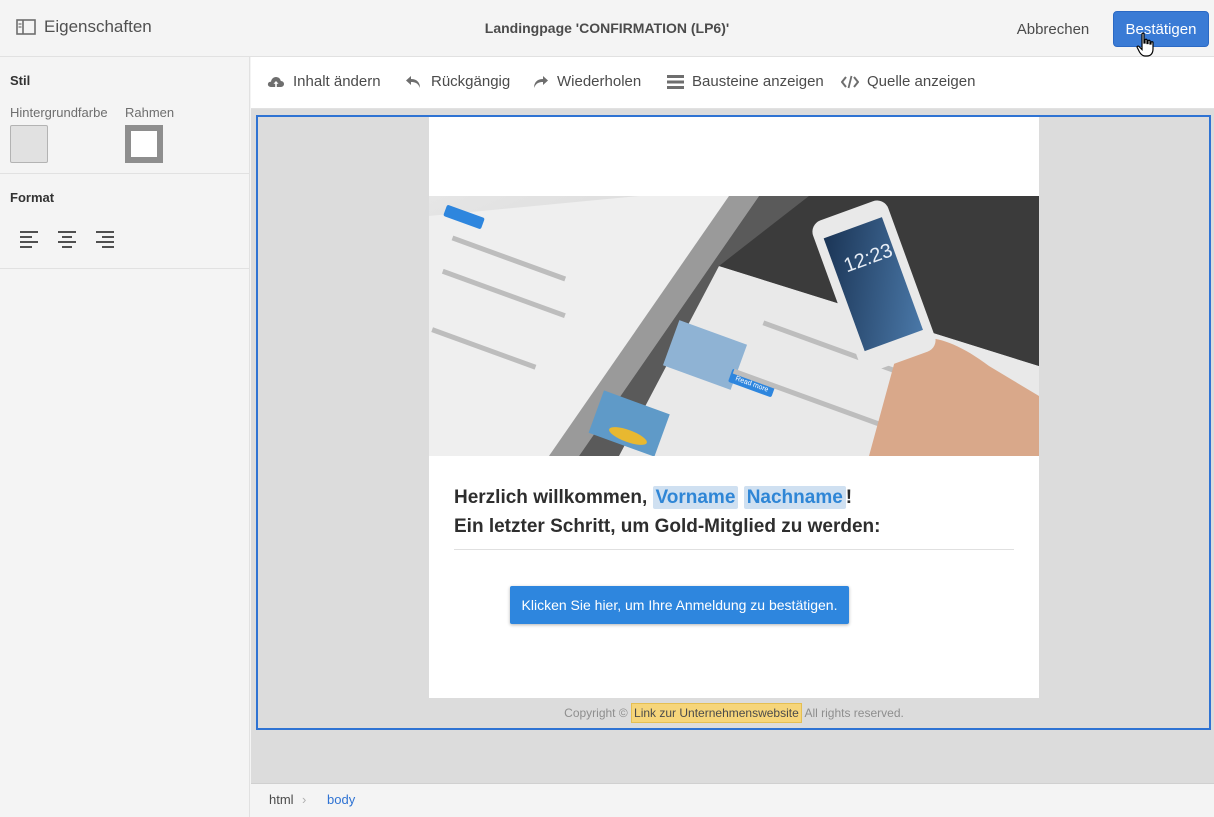  I want to click on show-blocks-label: Bausteine anzeigen, so click(758, 81).